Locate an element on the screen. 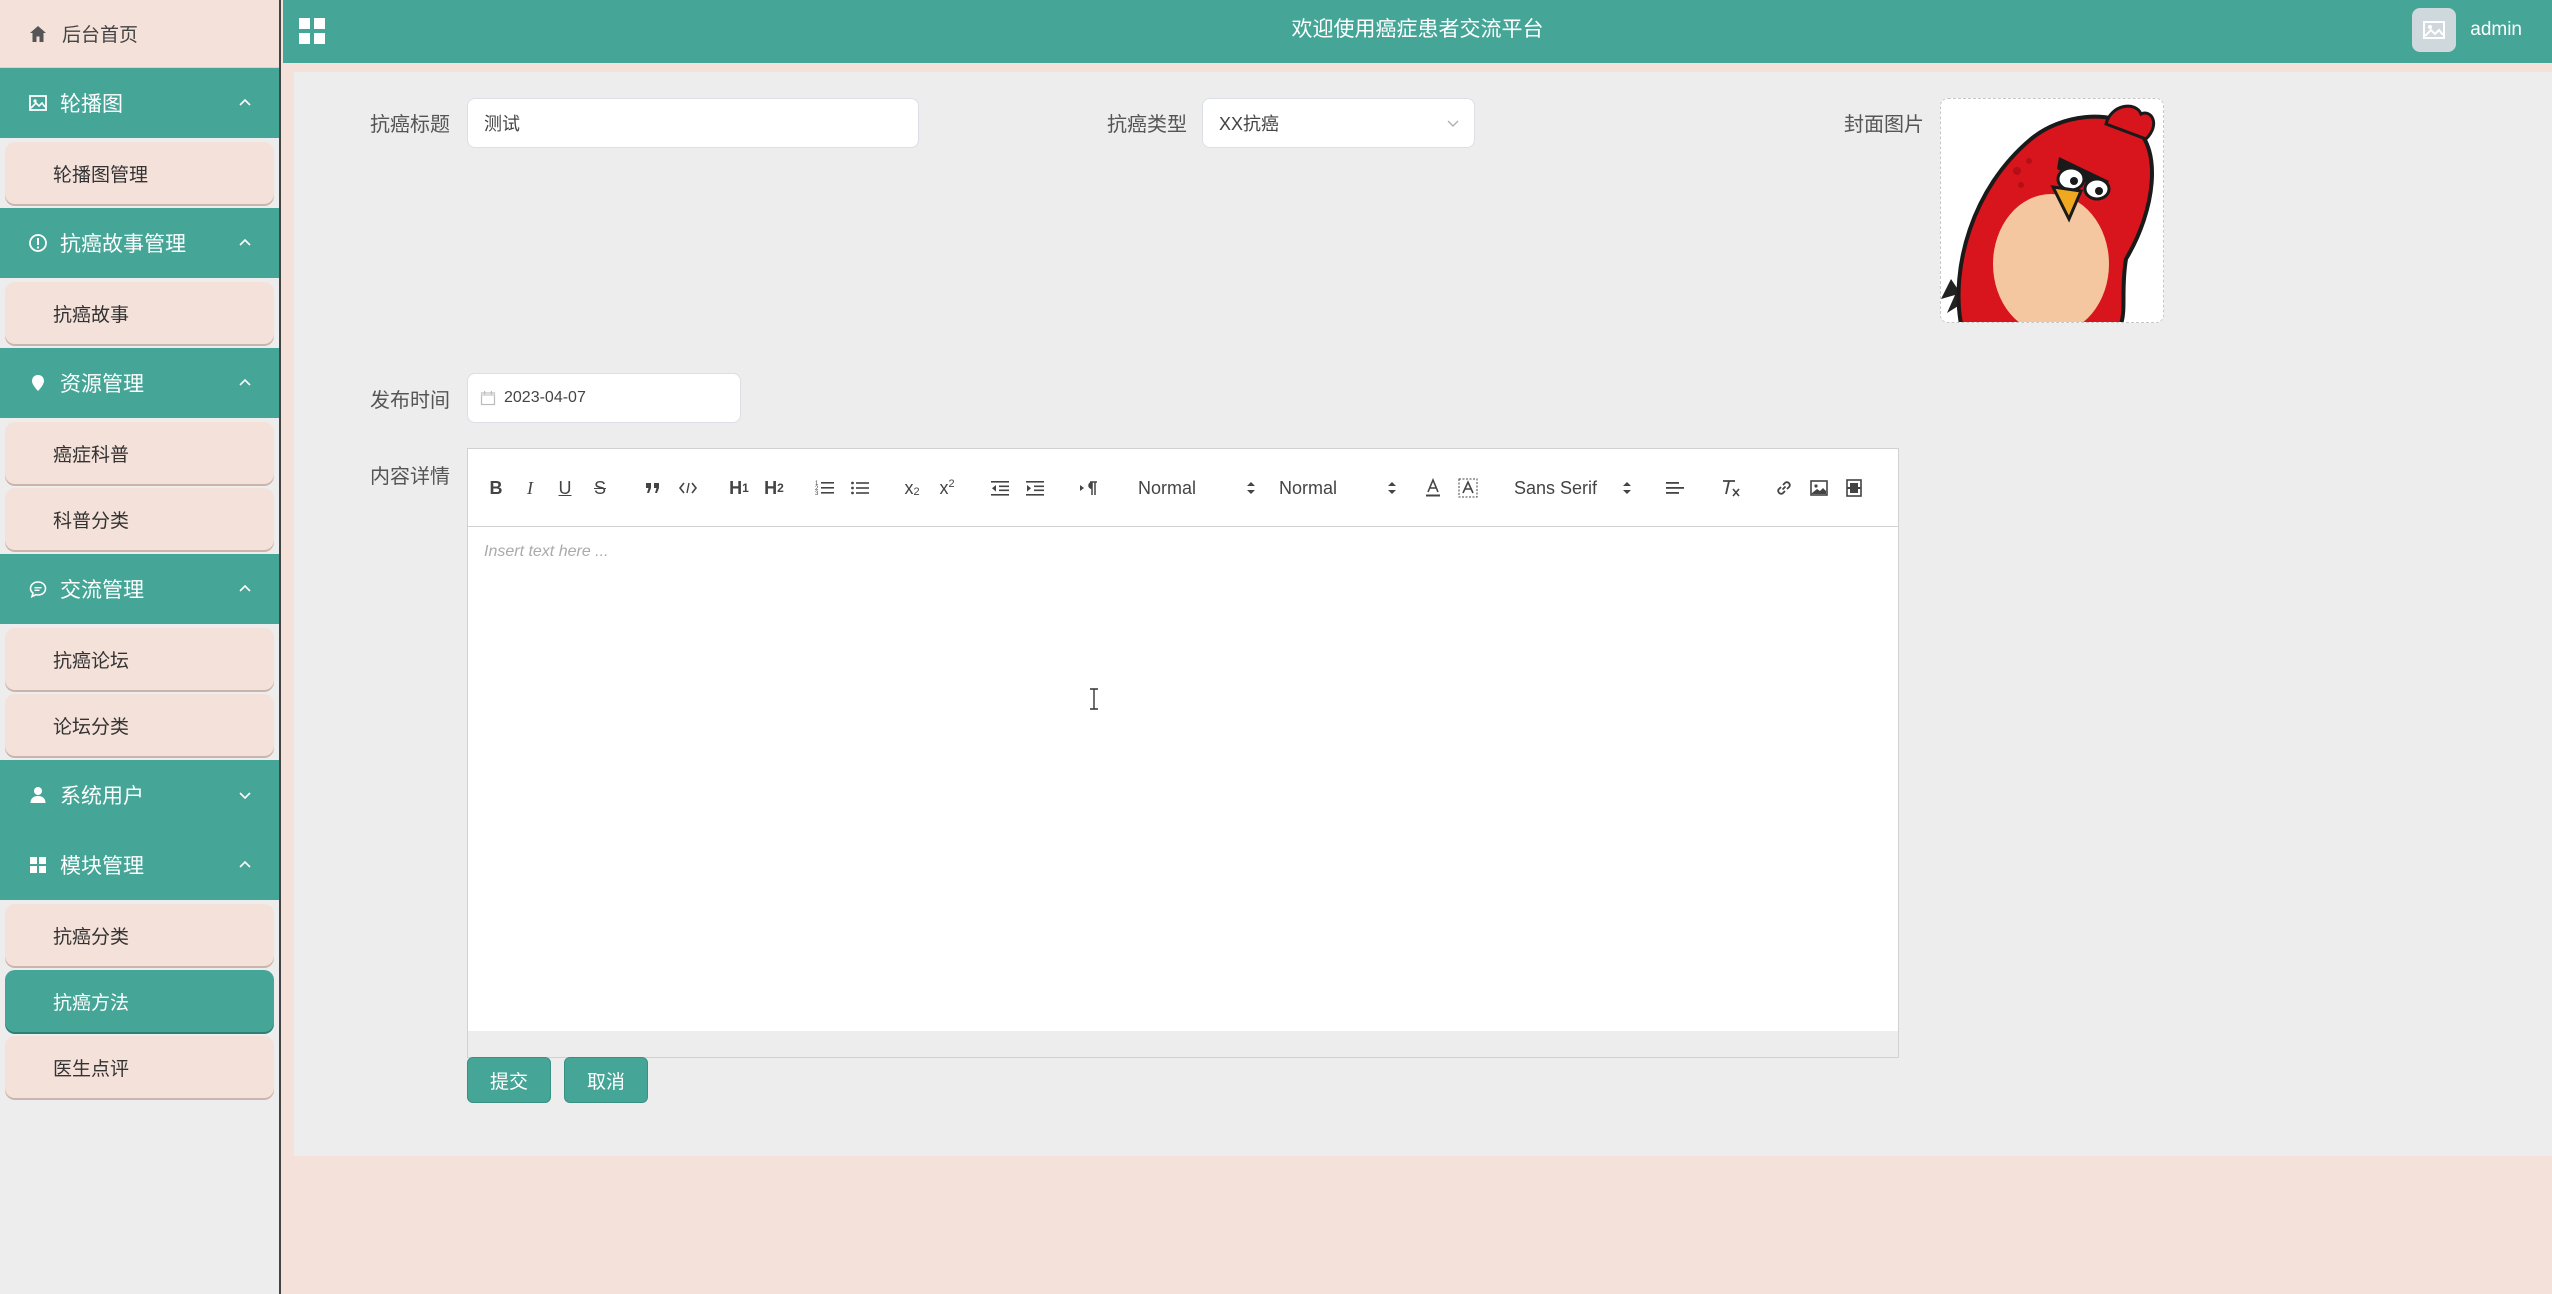 The height and width of the screenshot is (1294, 2552). heading2-button: H2 is located at coordinates (774, 488).